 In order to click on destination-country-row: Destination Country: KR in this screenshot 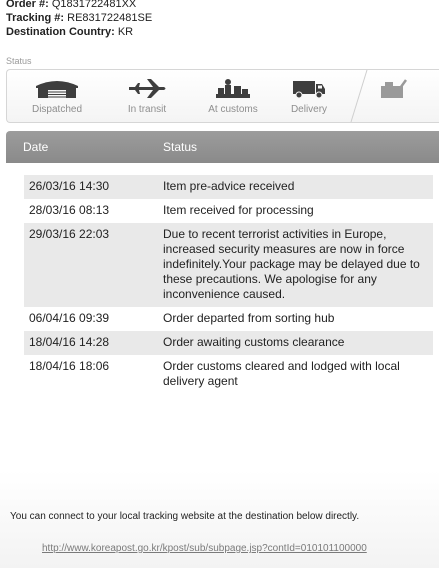, I will do `click(79, 32)`.